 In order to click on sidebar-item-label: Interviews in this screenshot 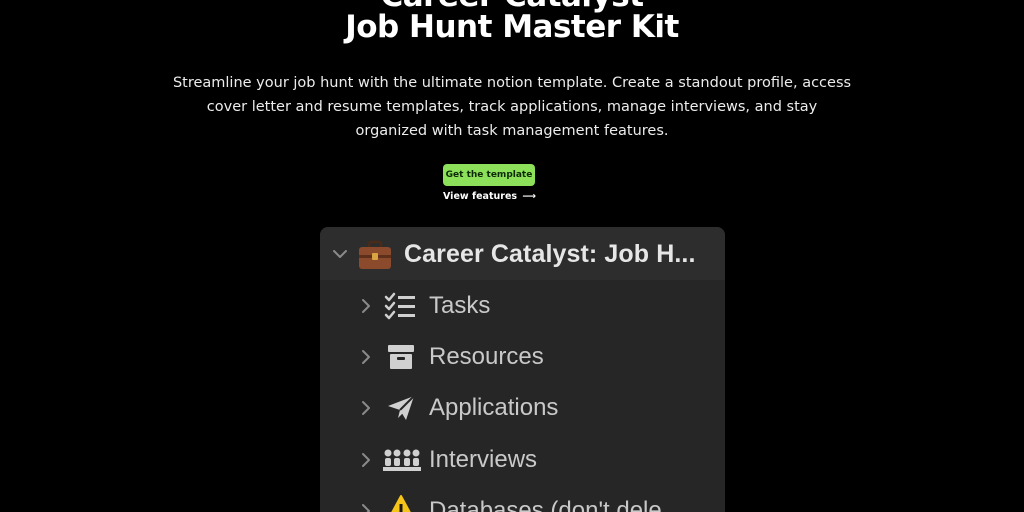, I will do `click(483, 459)`.